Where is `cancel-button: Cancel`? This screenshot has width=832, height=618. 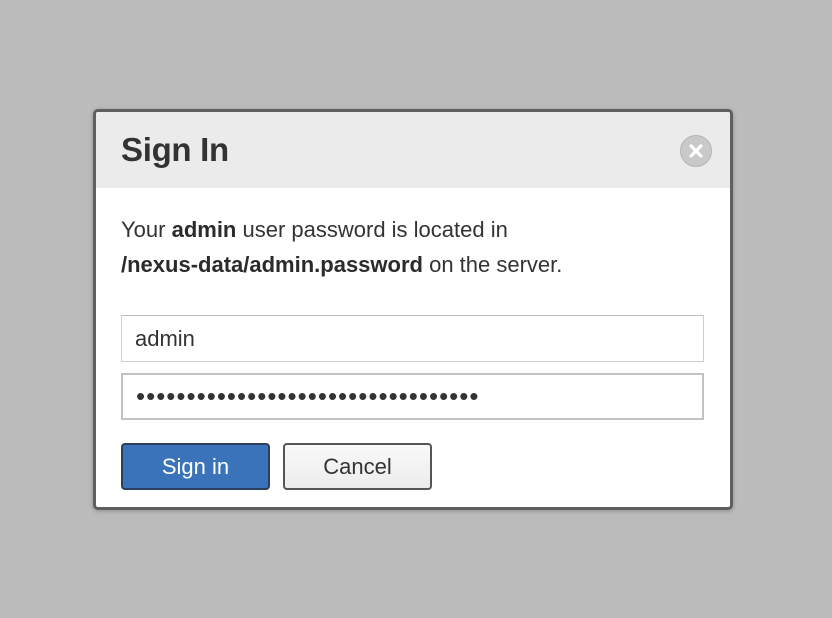
cancel-button: Cancel is located at coordinates (357, 466).